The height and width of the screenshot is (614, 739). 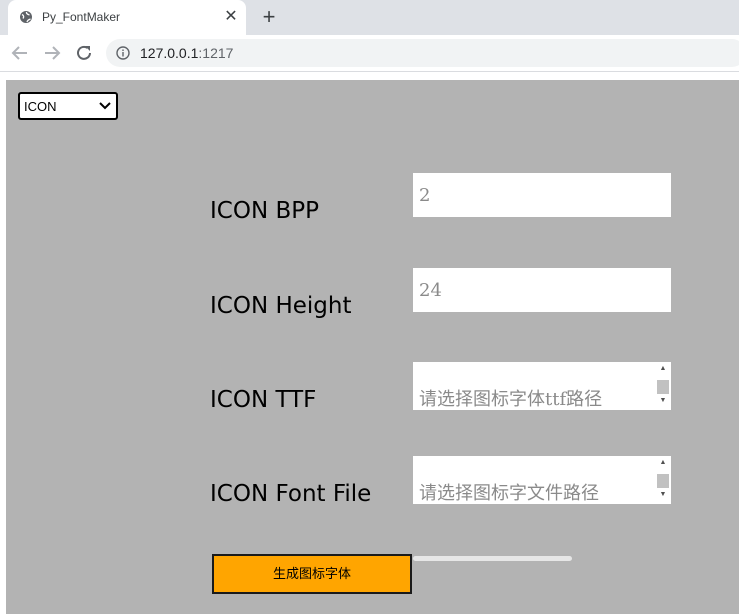 What do you see at coordinates (511, 399) in the screenshot?
I see `icon-ttf-placeholder: 请选择图标字体ttf路径` at bounding box center [511, 399].